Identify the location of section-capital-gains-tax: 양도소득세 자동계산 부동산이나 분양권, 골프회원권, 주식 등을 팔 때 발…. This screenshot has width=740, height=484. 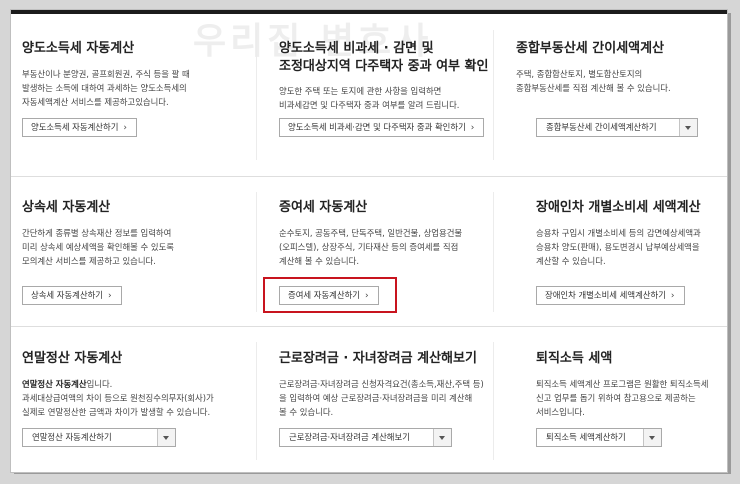
(106, 74).